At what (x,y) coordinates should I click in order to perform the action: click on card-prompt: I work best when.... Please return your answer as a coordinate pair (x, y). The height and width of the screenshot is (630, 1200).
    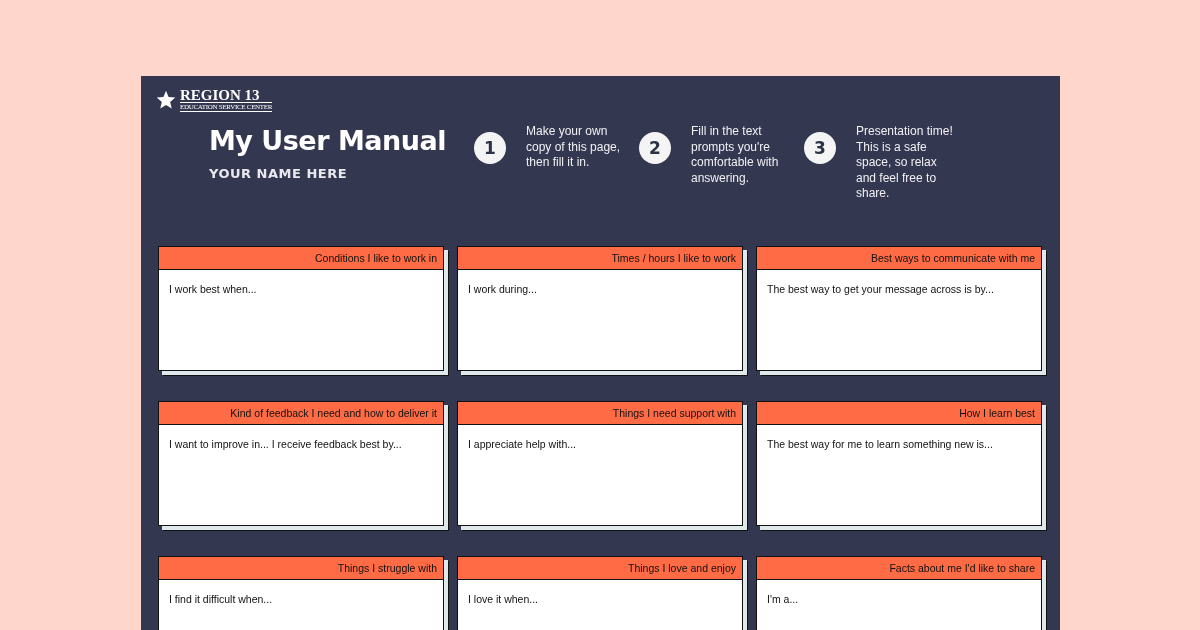
    Looking at the image, I should click on (213, 289).